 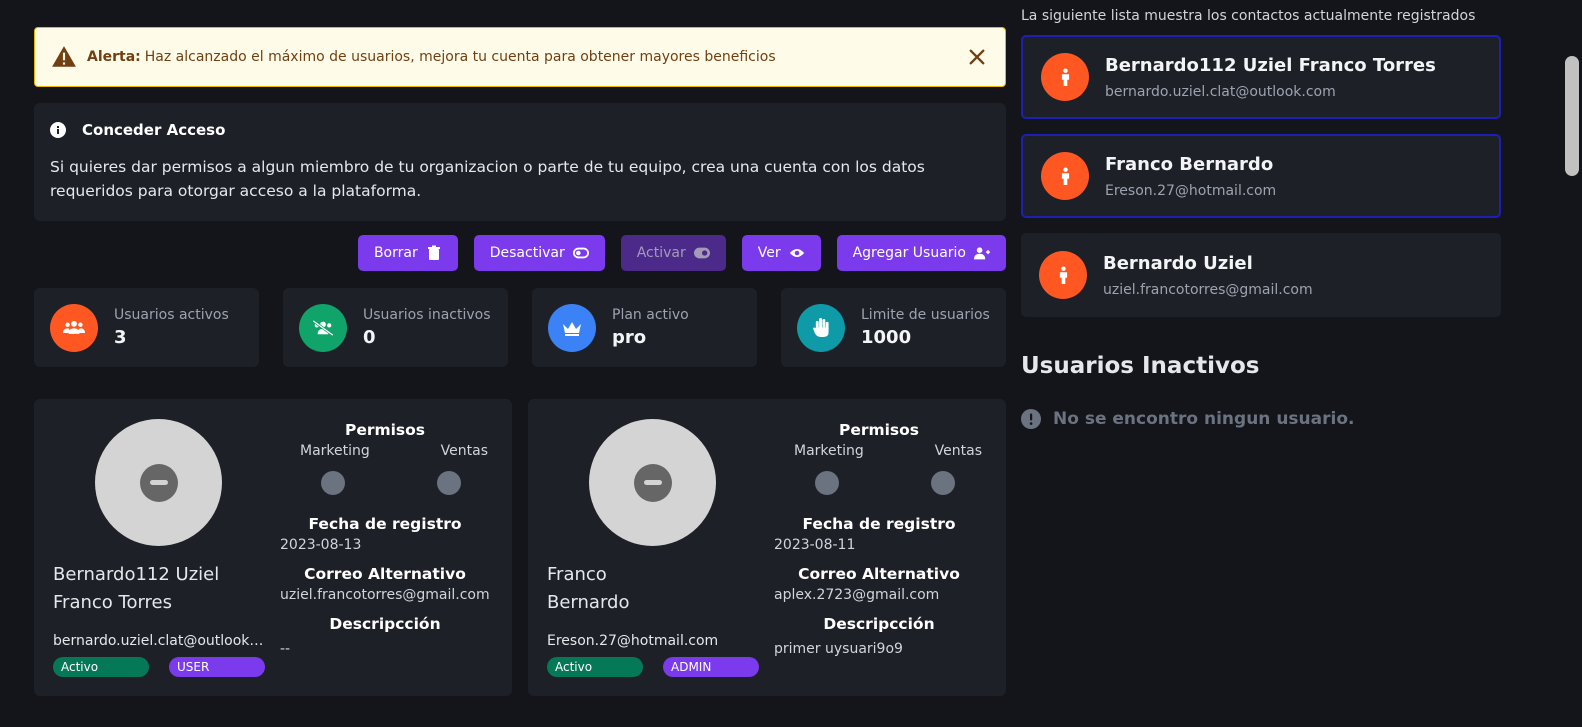 What do you see at coordinates (1270, 65) in the screenshot?
I see `contact-name: Bernardo112 Uziel Franco Torres` at bounding box center [1270, 65].